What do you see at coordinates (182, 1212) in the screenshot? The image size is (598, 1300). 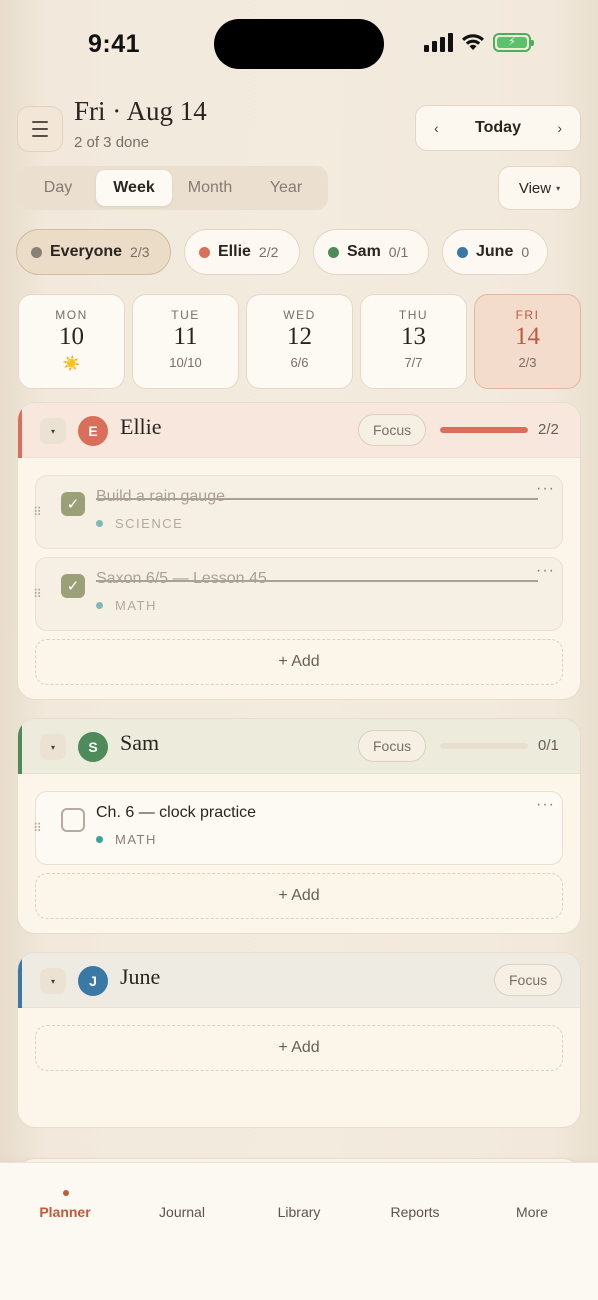 I see `tab-journal: Journal` at bounding box center [182, 1212].